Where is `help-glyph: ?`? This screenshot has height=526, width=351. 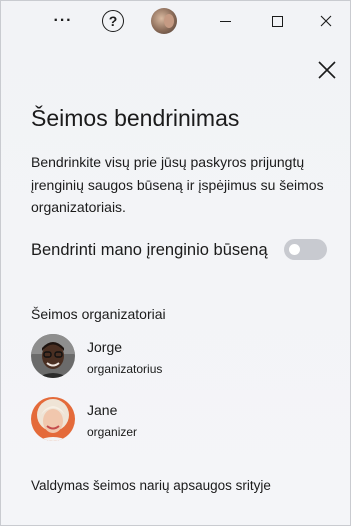
help-glyph: ? is located at coordinates (113, 21).